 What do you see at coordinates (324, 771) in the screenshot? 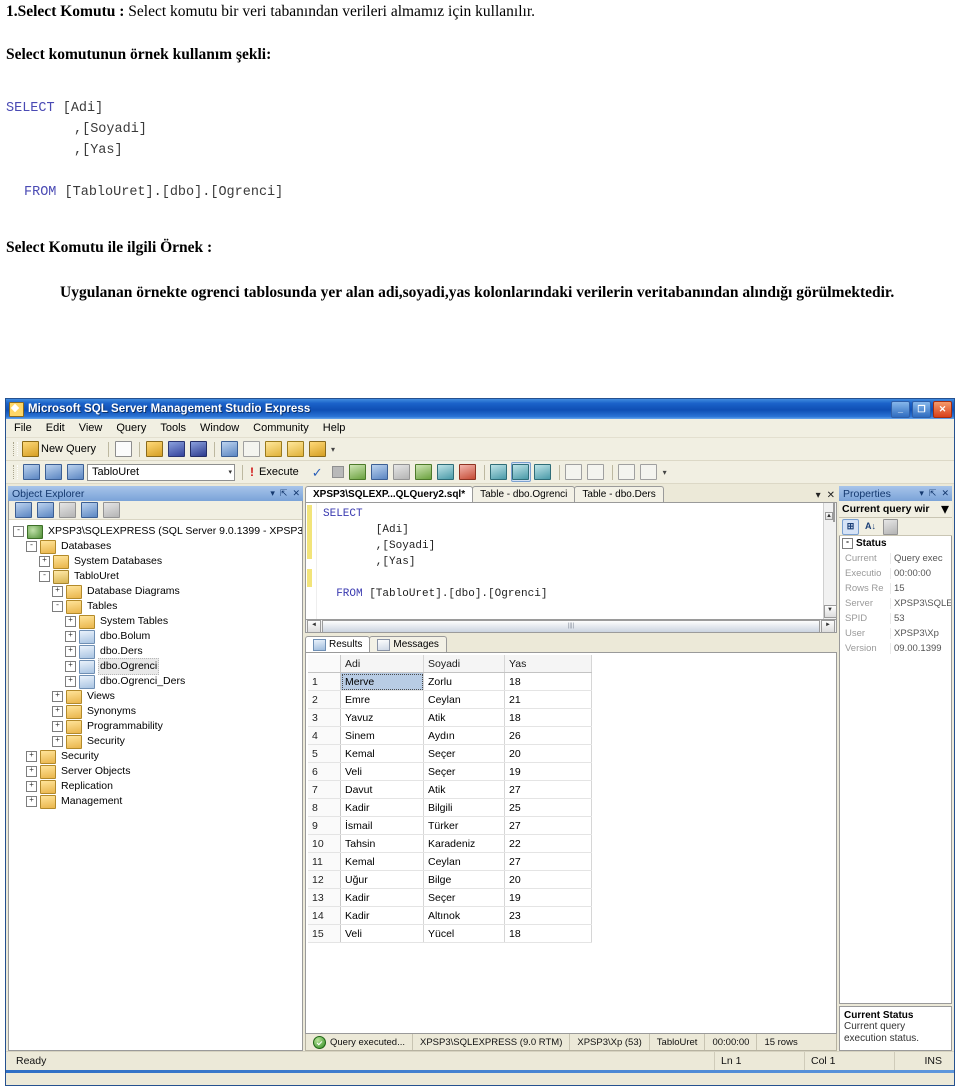
I see `row-number-cell: 6` at bounding box center [324, 771].